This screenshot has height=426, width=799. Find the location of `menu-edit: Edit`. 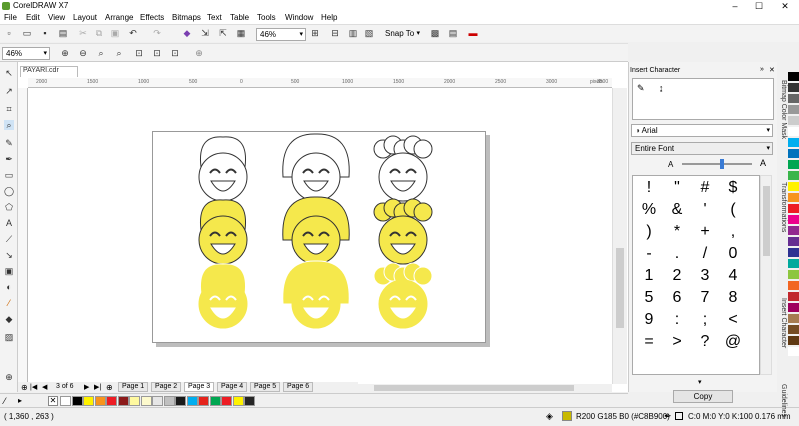

menu-edit: Edit is located at coordinates (33, 17).